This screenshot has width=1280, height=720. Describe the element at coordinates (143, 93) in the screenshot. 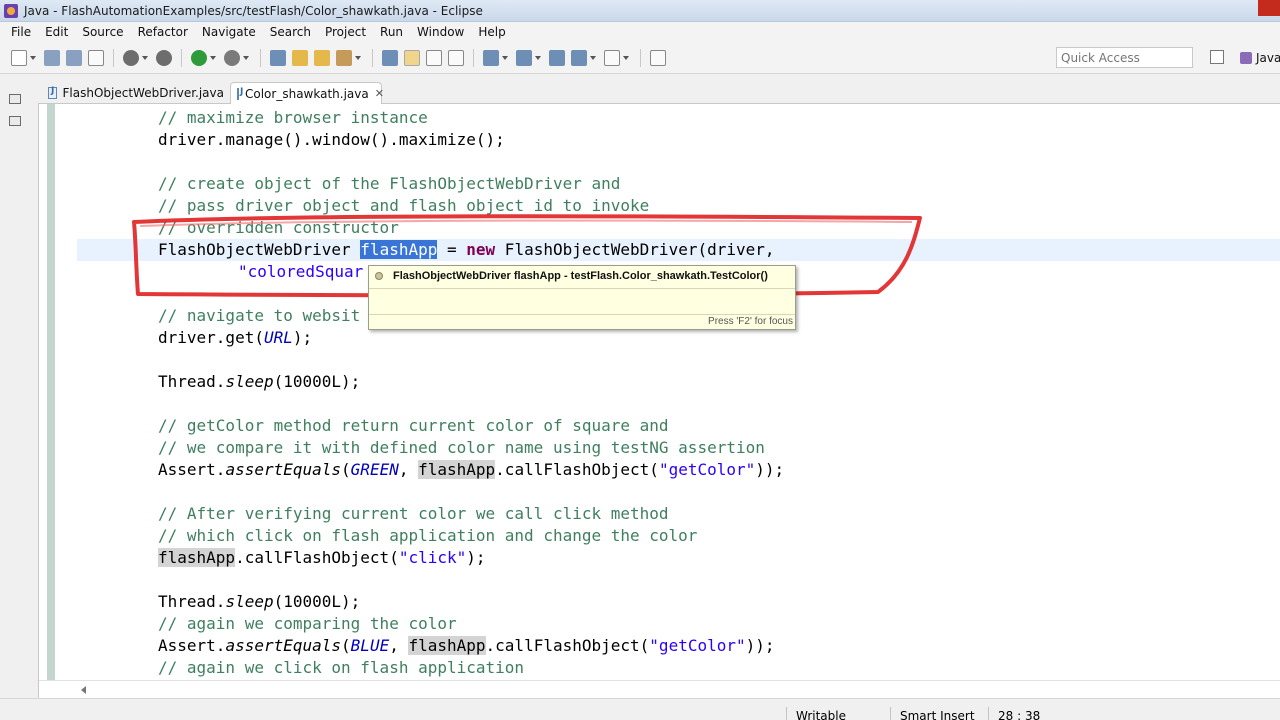

I see `tab-label: FlashObjectWebDriver.java` at that location.